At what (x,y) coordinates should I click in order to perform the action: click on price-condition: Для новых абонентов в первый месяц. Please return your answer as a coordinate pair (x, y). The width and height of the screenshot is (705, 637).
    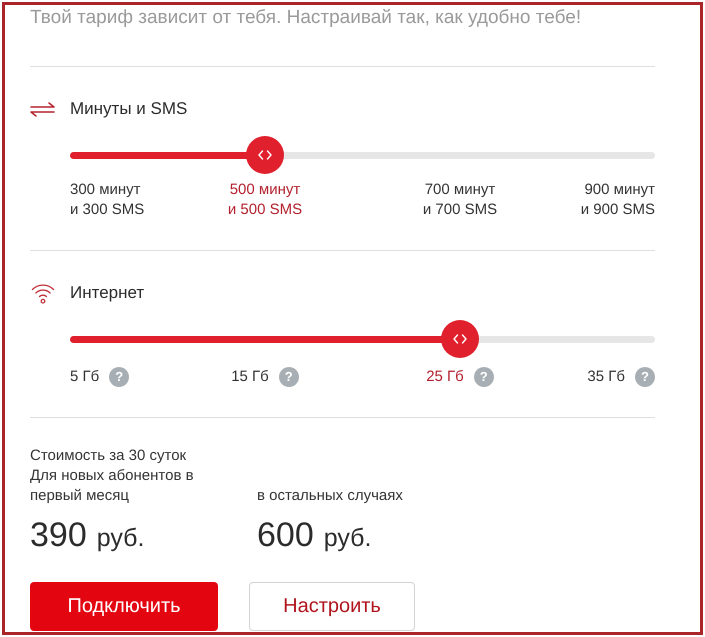
    Looking at the image, I should click on (112, 486).